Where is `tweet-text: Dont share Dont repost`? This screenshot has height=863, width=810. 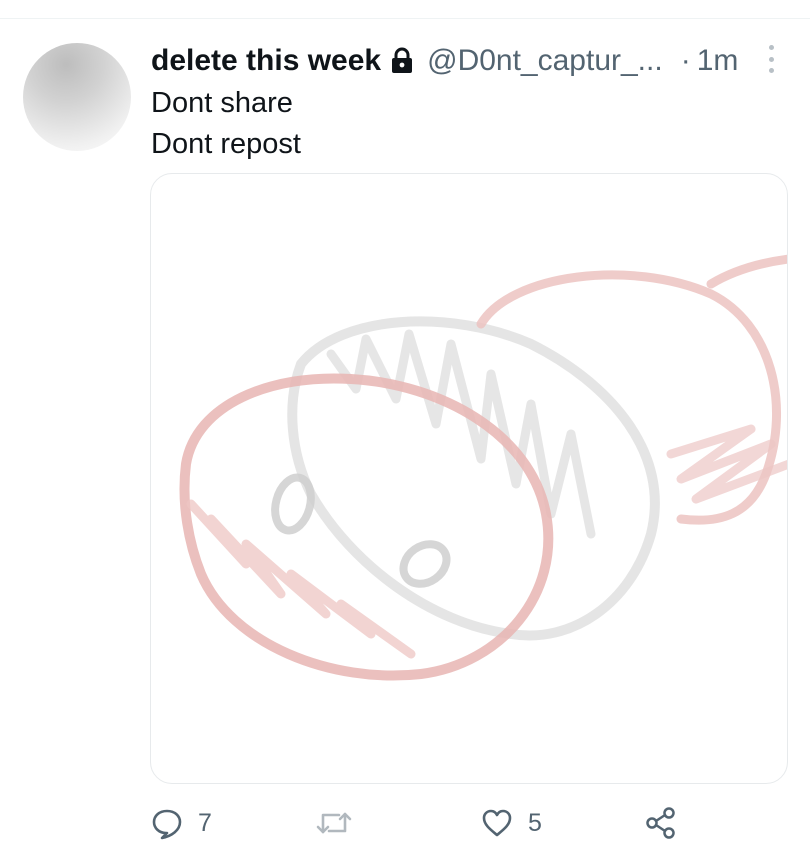 tweet-text: Dont share Dont repost is located at coordinates (226, 124).